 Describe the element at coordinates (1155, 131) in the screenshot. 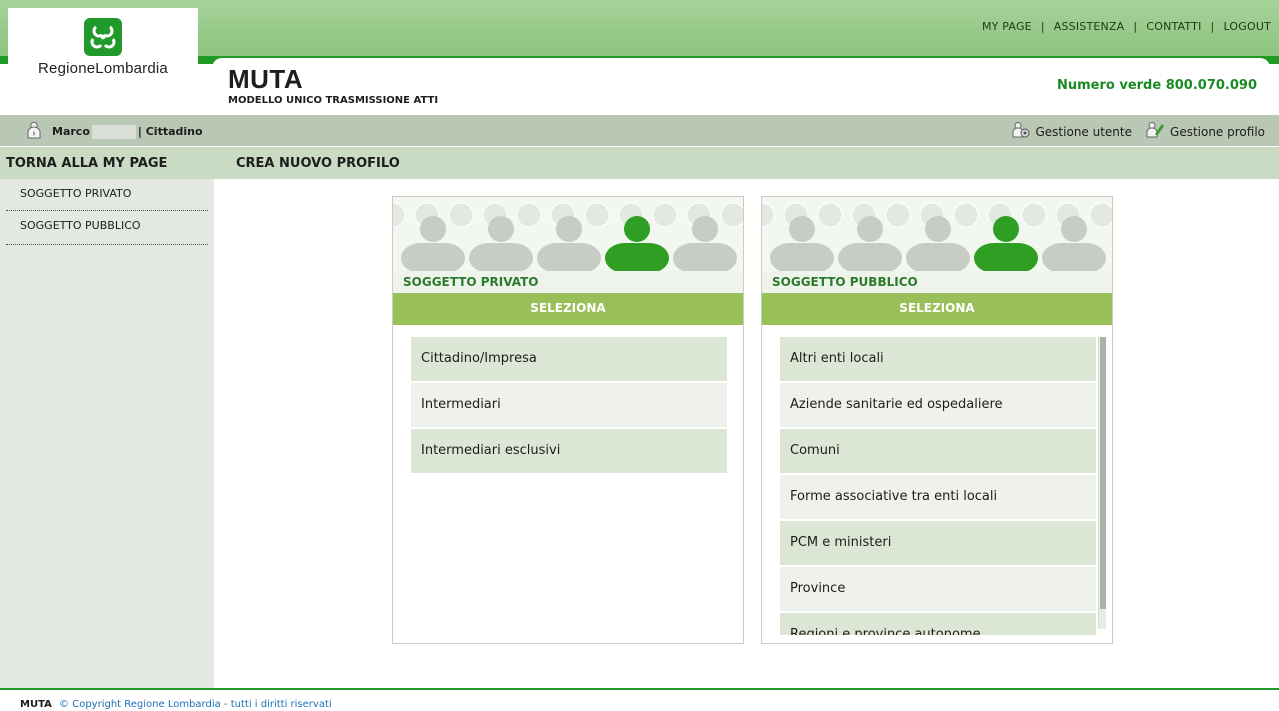

I see `gestione-profilo-icon` at that location.